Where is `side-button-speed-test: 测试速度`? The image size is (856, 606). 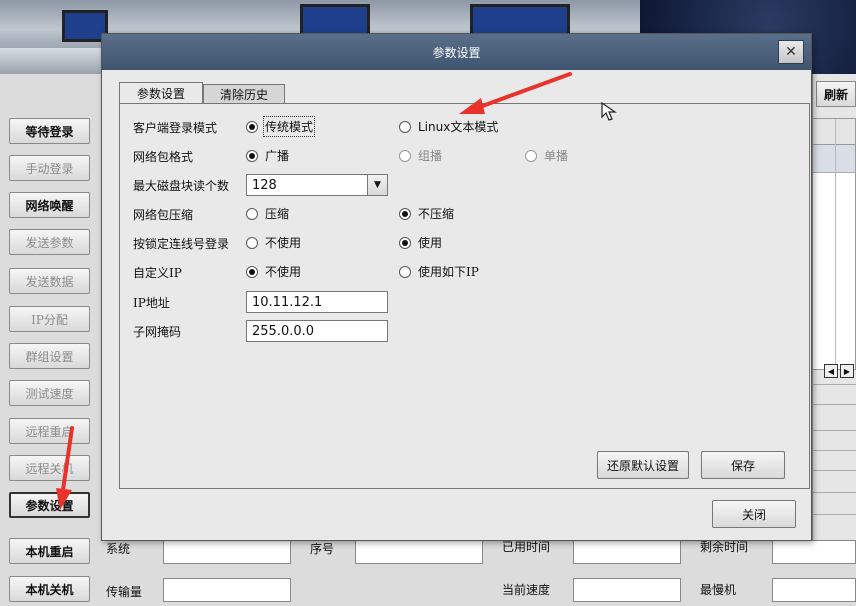 side-button-speed-test: 测试速度 is located at coordinates (49, 393).